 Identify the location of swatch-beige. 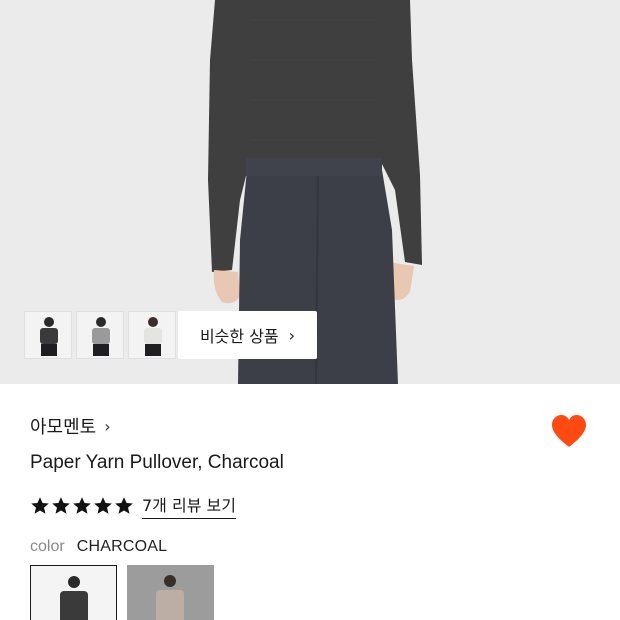
(170, 592).